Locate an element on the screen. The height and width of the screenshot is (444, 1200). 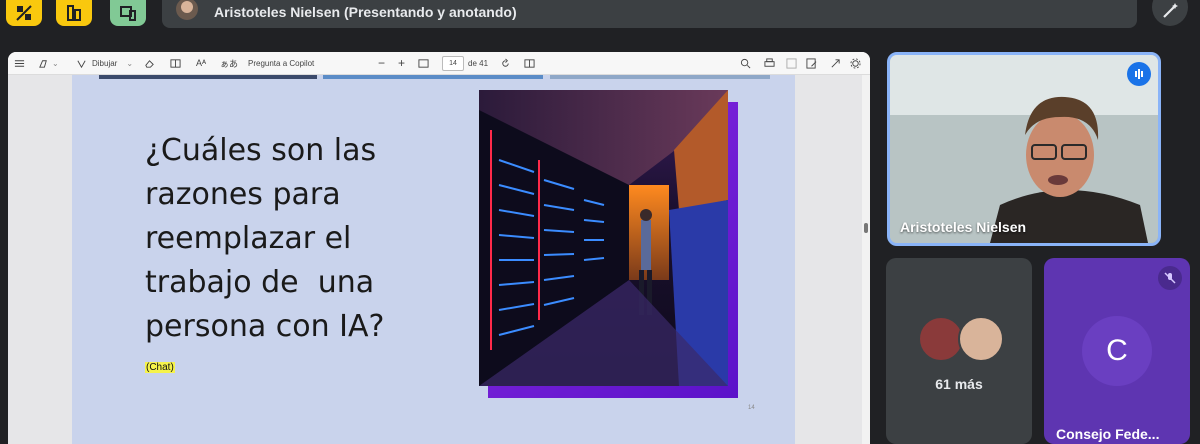
eraser-icon is located at coordinates (149, 63).